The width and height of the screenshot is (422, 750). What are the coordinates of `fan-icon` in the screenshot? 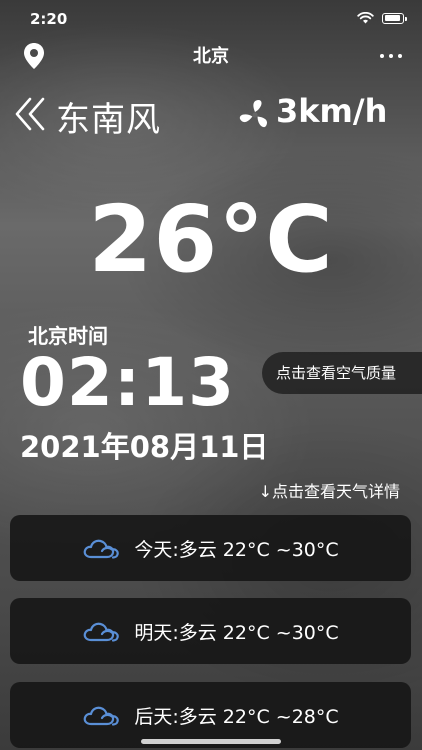 It's located at (255, 117).